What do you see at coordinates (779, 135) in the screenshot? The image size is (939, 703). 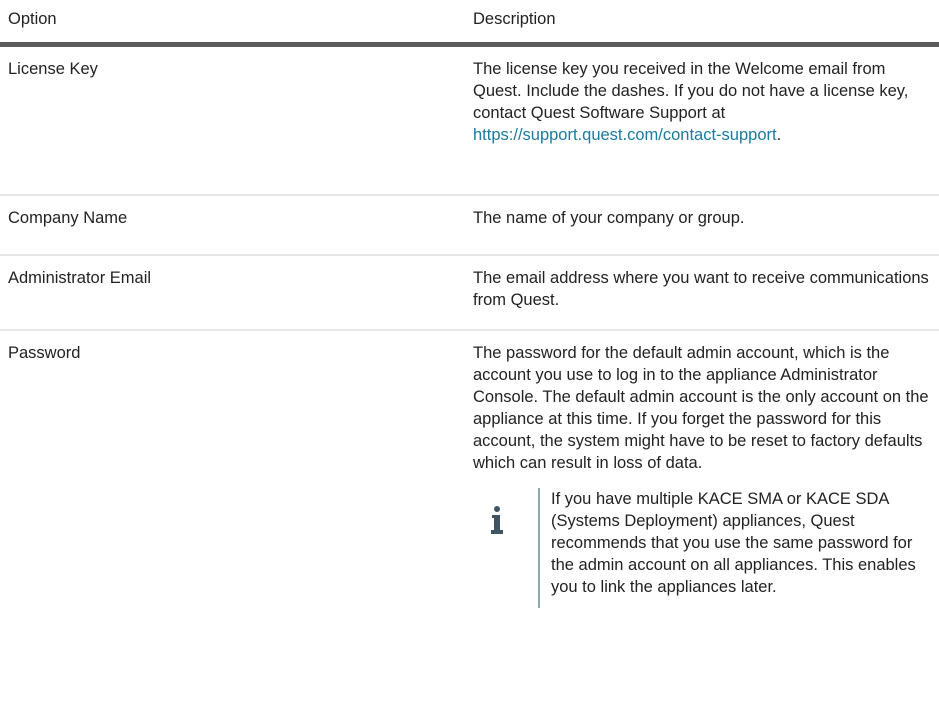 I see `license-key-description-end: .` at bounding box center [779, 135].